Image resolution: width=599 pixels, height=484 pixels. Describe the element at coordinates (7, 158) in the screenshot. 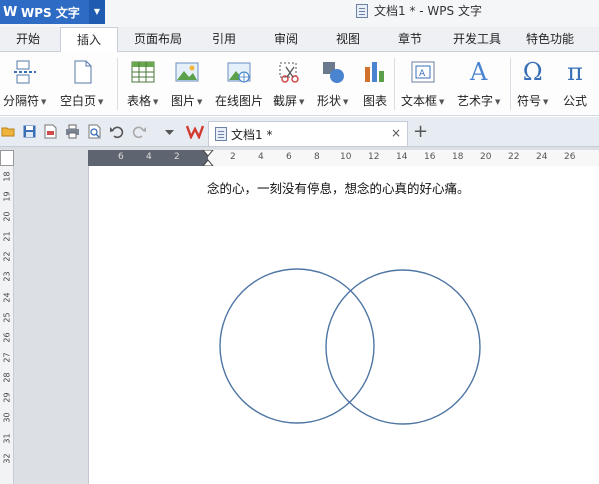

I see `tab-stop-selector` at that location.